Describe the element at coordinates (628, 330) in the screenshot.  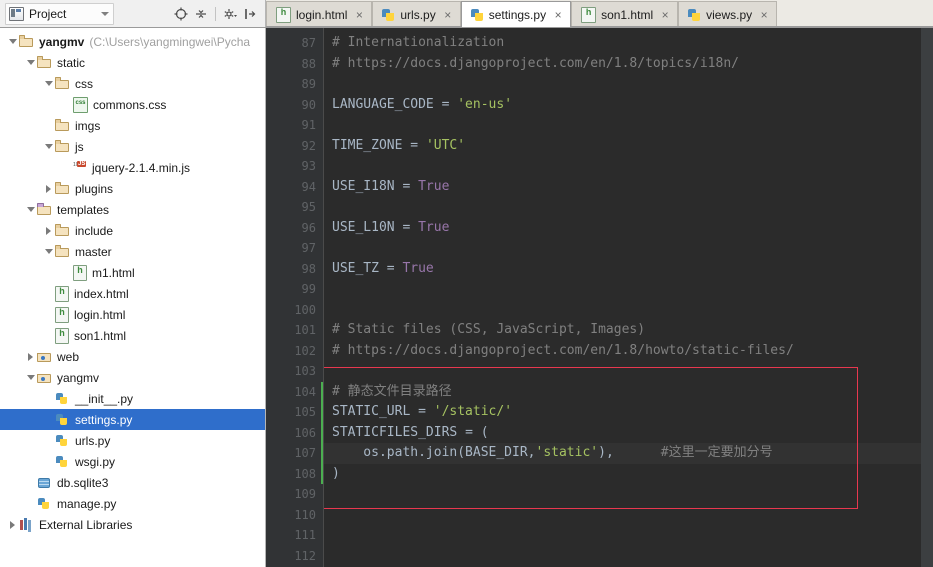
I see `code-line: # Static files (CSS, JavaScript, Images)` at that location.